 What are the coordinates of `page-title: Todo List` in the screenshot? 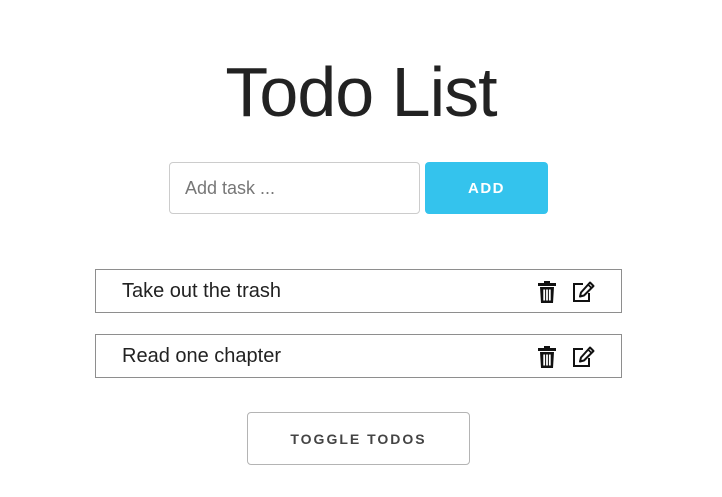 It's located at (361, 92).